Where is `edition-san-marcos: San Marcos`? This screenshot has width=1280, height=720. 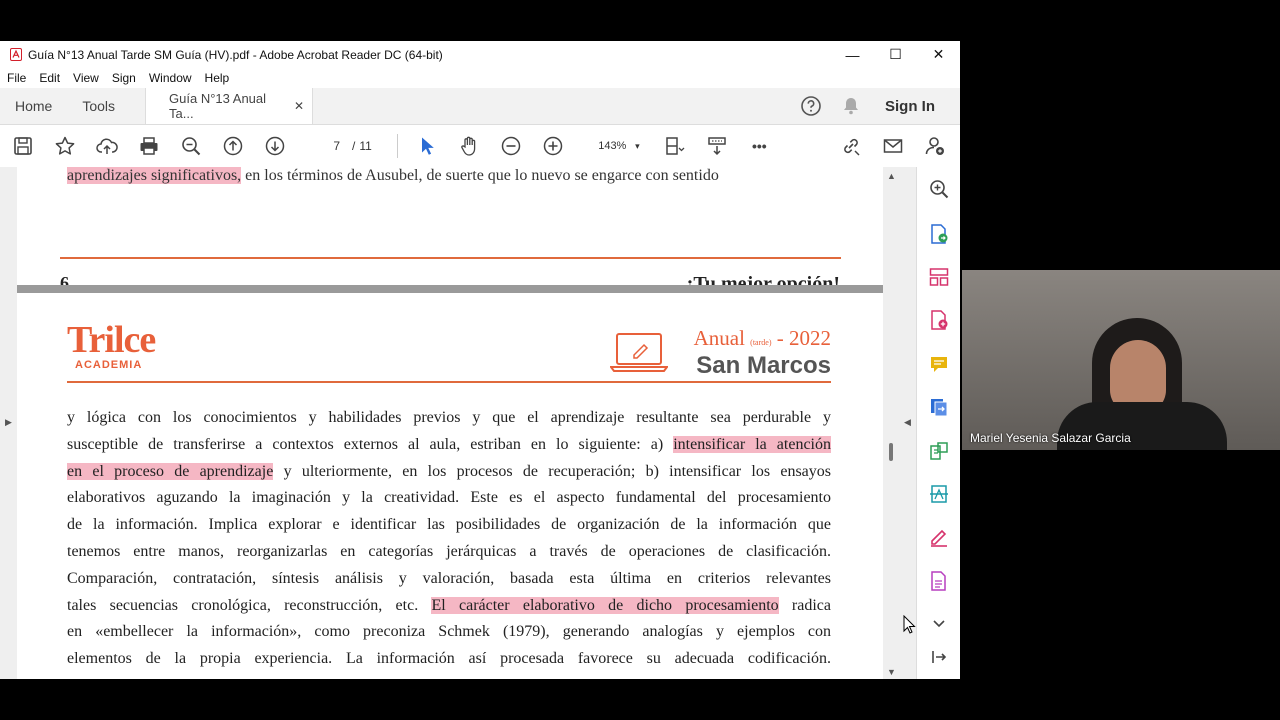
edition-san-marcos: San Marcos is located at coordinates (763, 365).